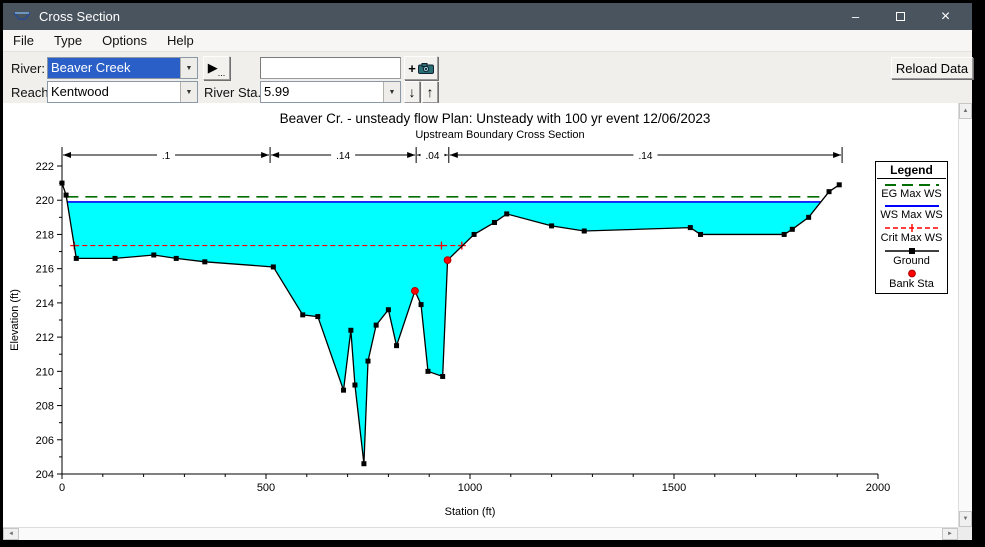 The height and width of the screenshot is (547, 985). Describe the element at coordinates (965, 315) in the screenshot. I see `vertical-scrollbar: ▲ ▼` at that location.